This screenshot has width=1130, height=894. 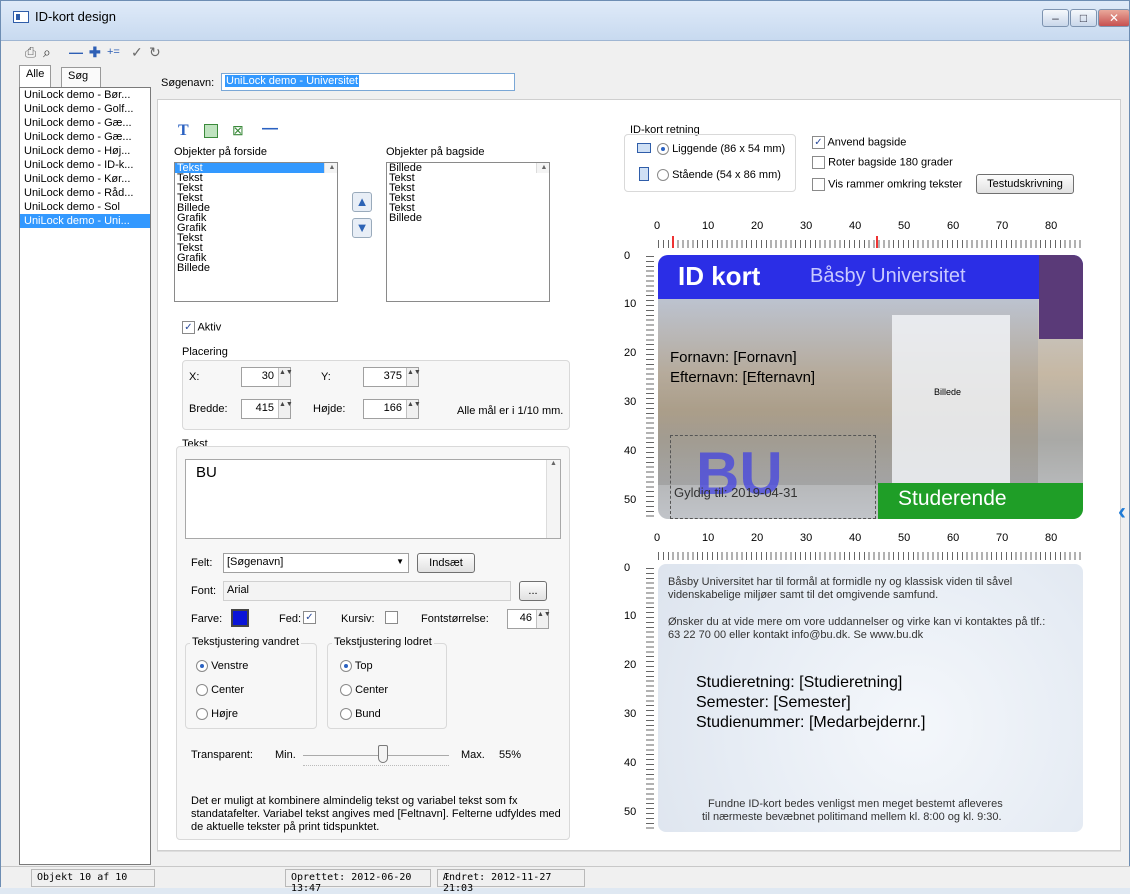 What do you see at coordinates (799, 682) in the screenshot?
I see `back-field-studieretning: Studieretning: [Studieretning]` at bounding box center [799, 682].